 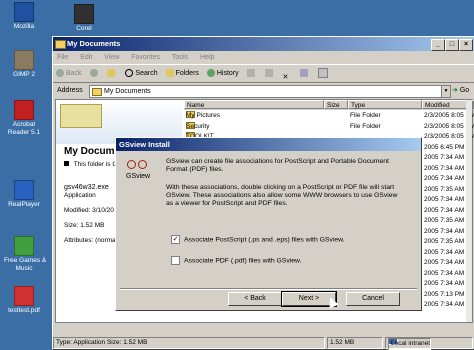 What do you see at coordinates (444, 147) in the screenshot?
I see `row-modified: 2005 6:45 PM` at bounding box center [444, 147].